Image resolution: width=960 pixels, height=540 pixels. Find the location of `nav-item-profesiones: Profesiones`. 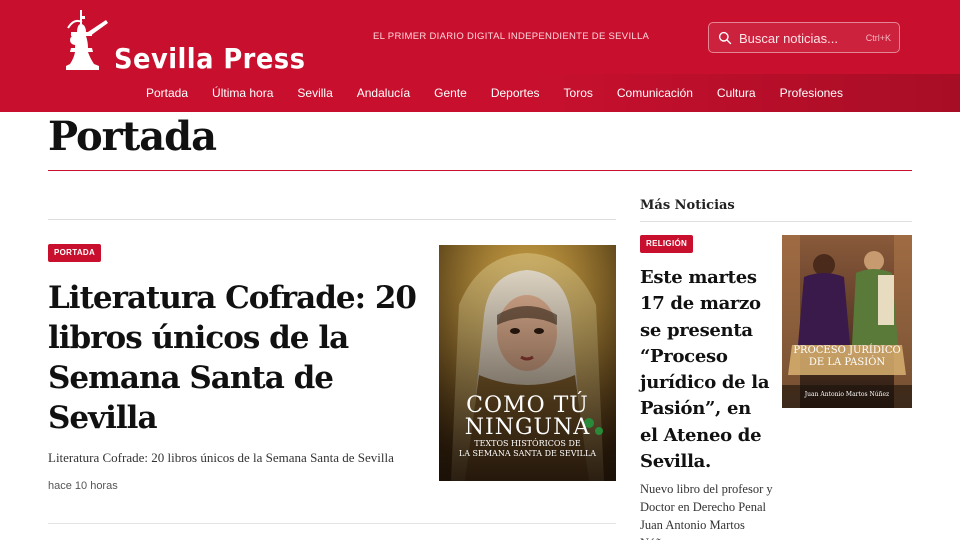

nav-item-profesiones: Profesiones is located at coordinates (811, 93).